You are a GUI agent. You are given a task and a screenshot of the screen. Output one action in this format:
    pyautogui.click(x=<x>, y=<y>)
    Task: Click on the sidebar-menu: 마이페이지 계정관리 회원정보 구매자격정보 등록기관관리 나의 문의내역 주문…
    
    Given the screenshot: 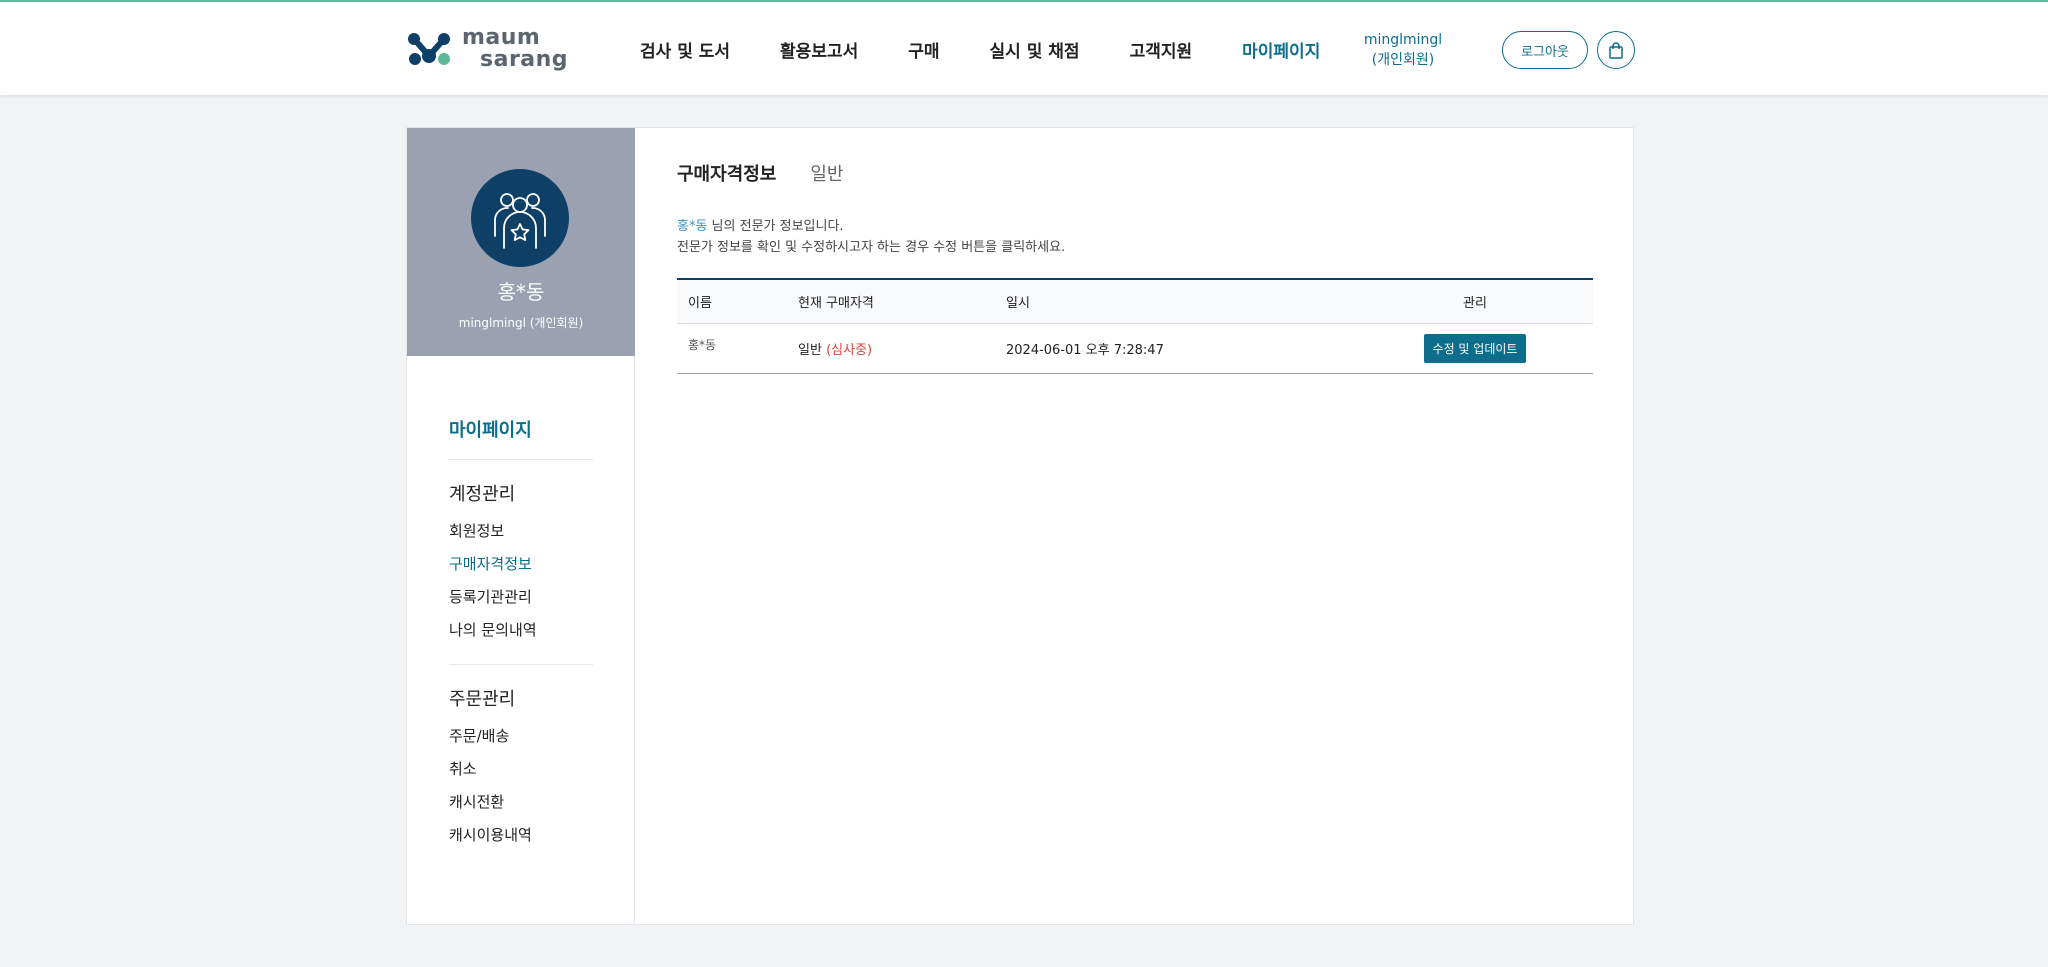 What is the action you would take?
    pyautogui.click(x=521, y=642)
    